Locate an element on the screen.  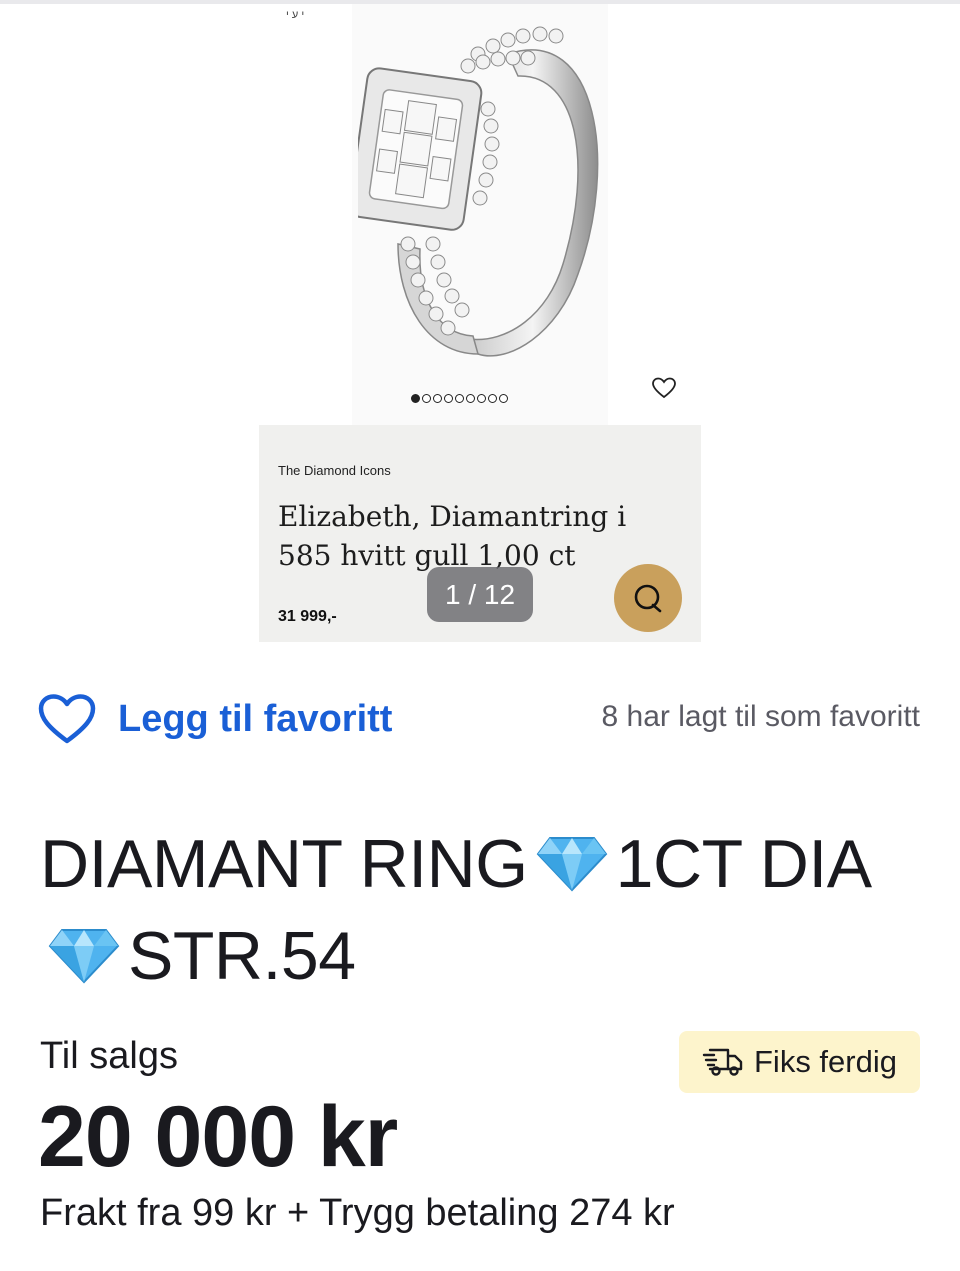
add-favorite-button: Legg til favoritt is located at coordinates (215, 719).